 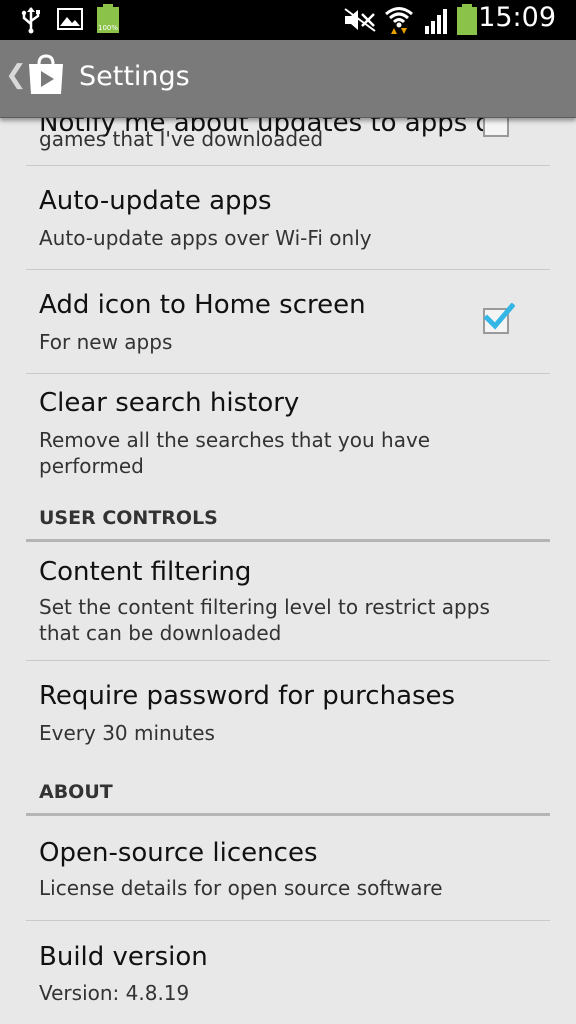 I want to click on status-bar: 100% 15:09, so click(x=288, y=20).